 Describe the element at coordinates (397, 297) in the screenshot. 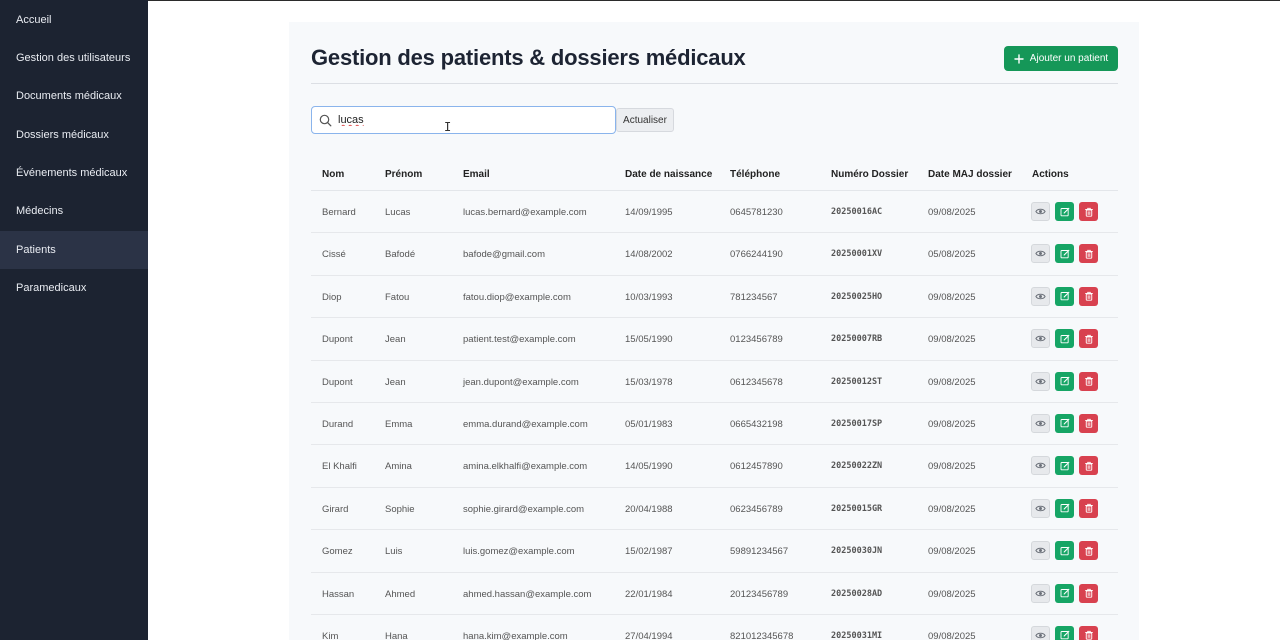

I see `cell-prenom: Fatou` at that location.